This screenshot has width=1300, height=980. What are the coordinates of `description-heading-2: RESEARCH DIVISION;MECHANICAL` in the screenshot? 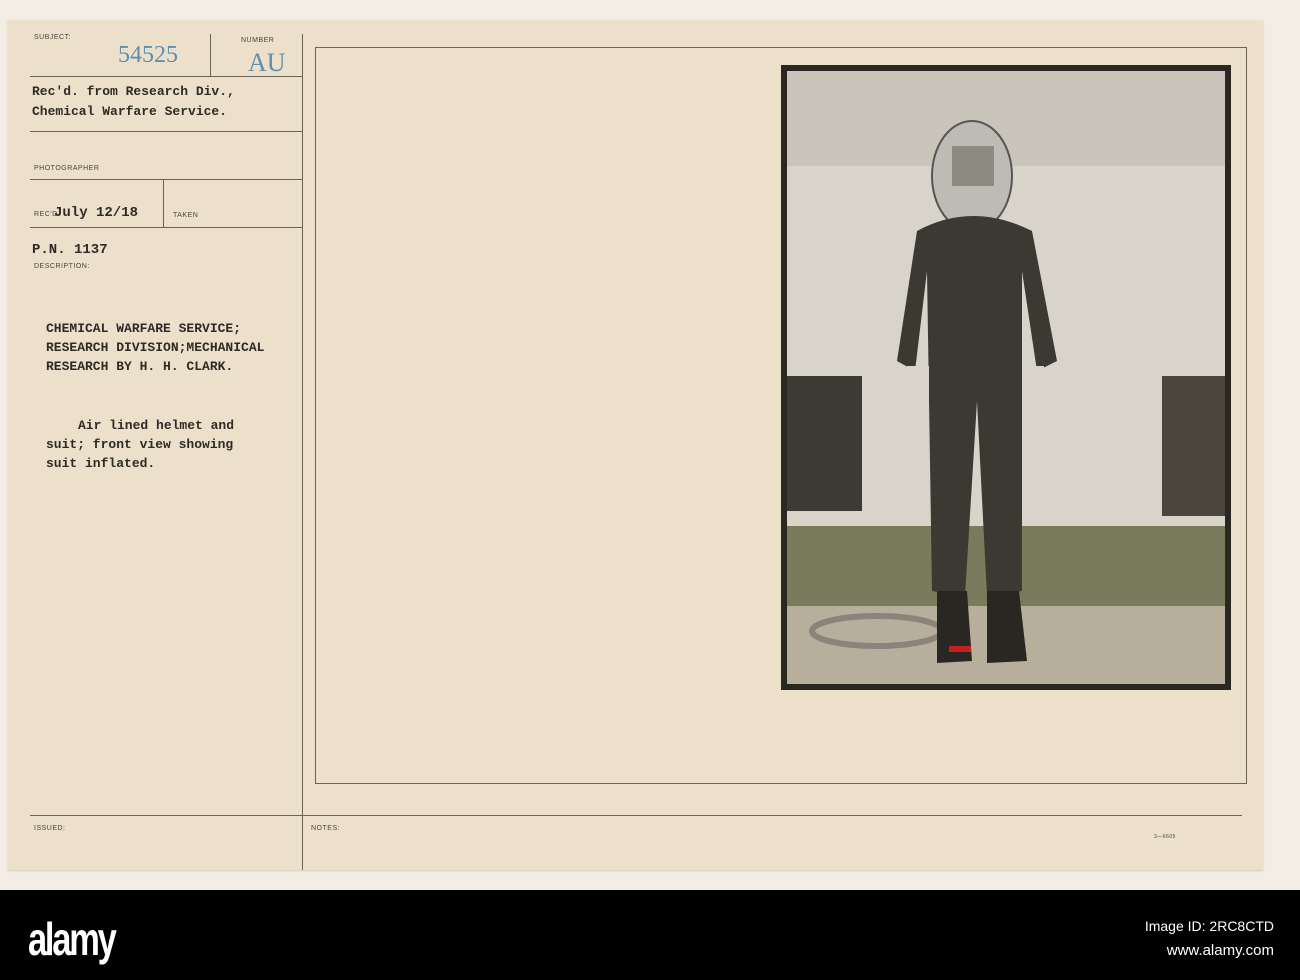 It's located at (155, 347).